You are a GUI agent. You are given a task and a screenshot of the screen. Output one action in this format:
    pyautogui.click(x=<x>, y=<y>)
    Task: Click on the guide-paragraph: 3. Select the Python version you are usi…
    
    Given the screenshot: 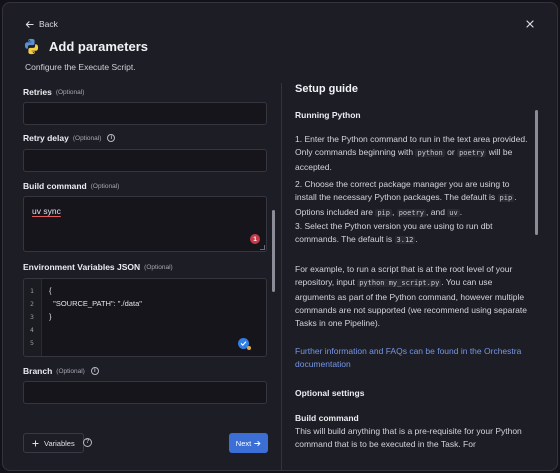 What is the action you would take?
    pyautogui.click(x=394, y=233)
    